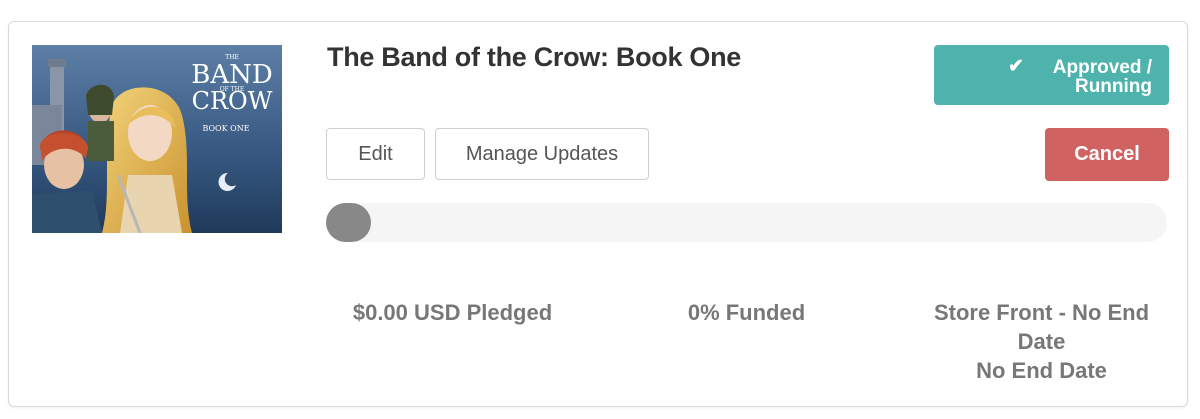 The height and width of the screenshot is (419, 1200). Describe the element at coordinates (1041, 327) in the screenshot. I see `end-type: Store Front - No End Date` at that location.